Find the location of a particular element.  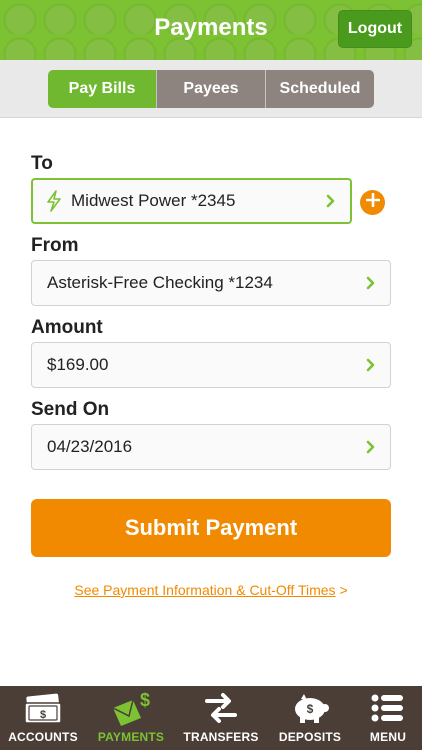

nav-deposits: $ DEPOSITS is located at coordinates (310, 718).